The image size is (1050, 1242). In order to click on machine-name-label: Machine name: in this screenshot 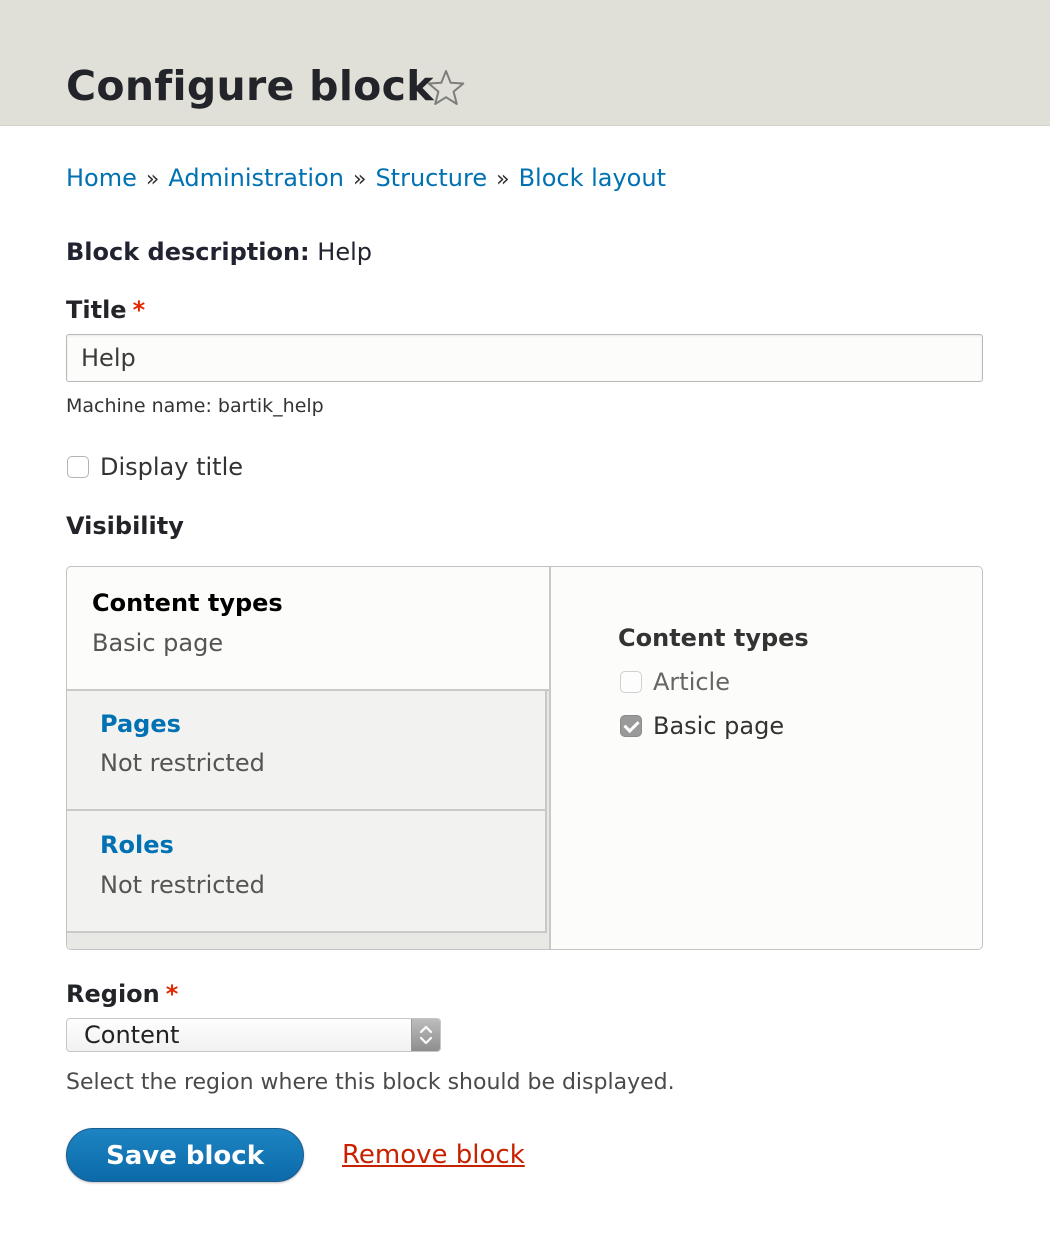, I will do `click(139, 406)`.